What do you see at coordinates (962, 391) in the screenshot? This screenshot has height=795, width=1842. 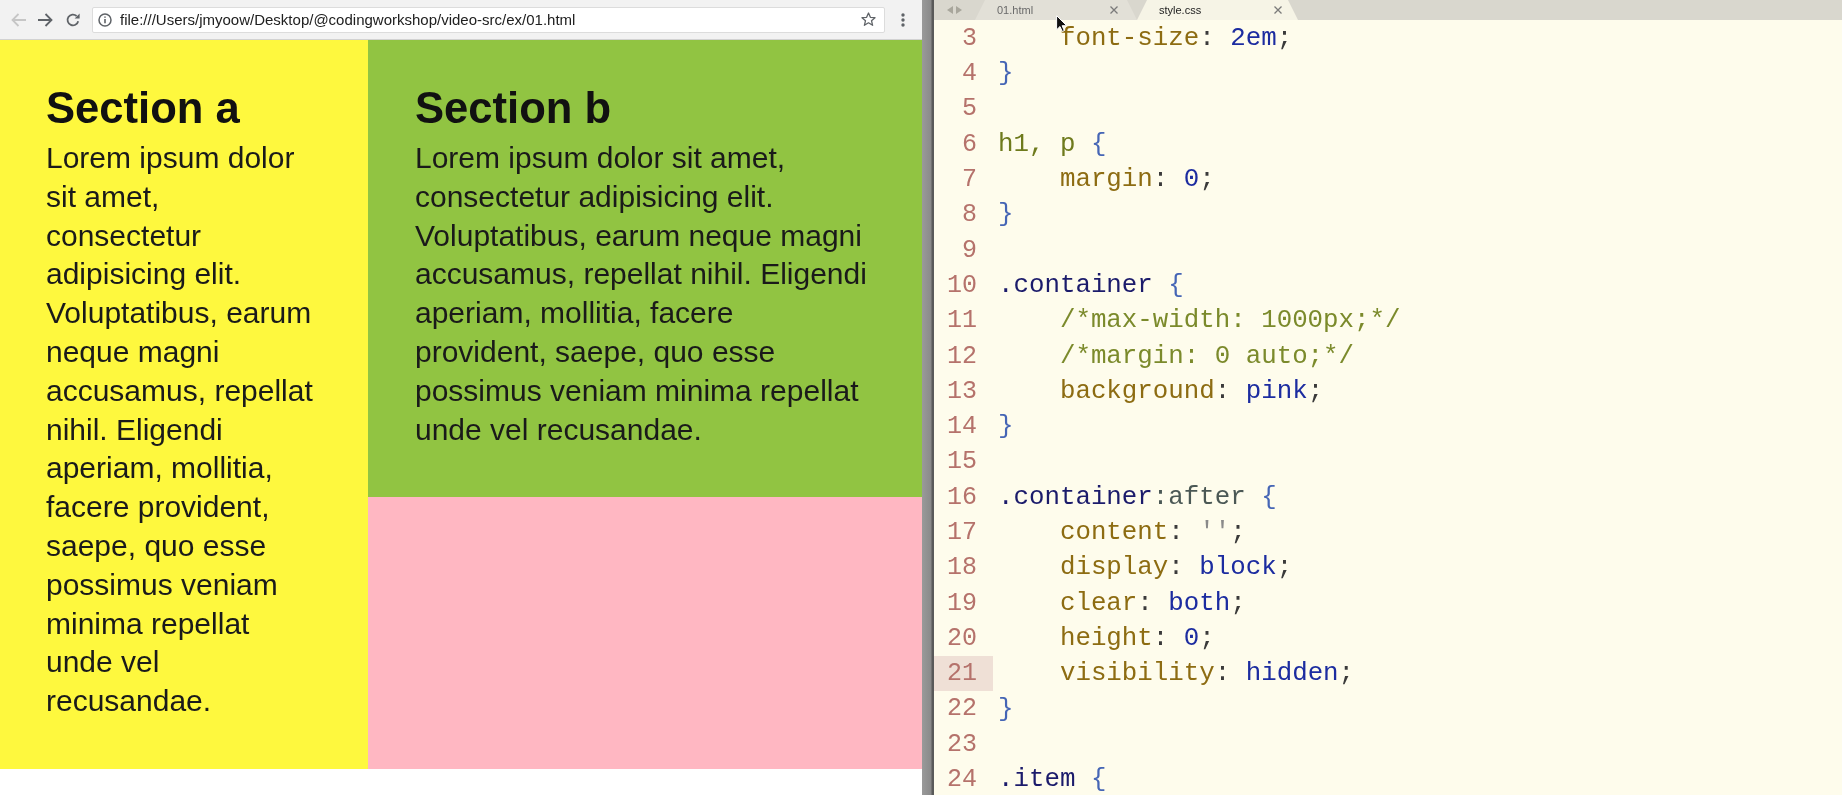 I see `line-number: 13` at bounding box center [962, 391].